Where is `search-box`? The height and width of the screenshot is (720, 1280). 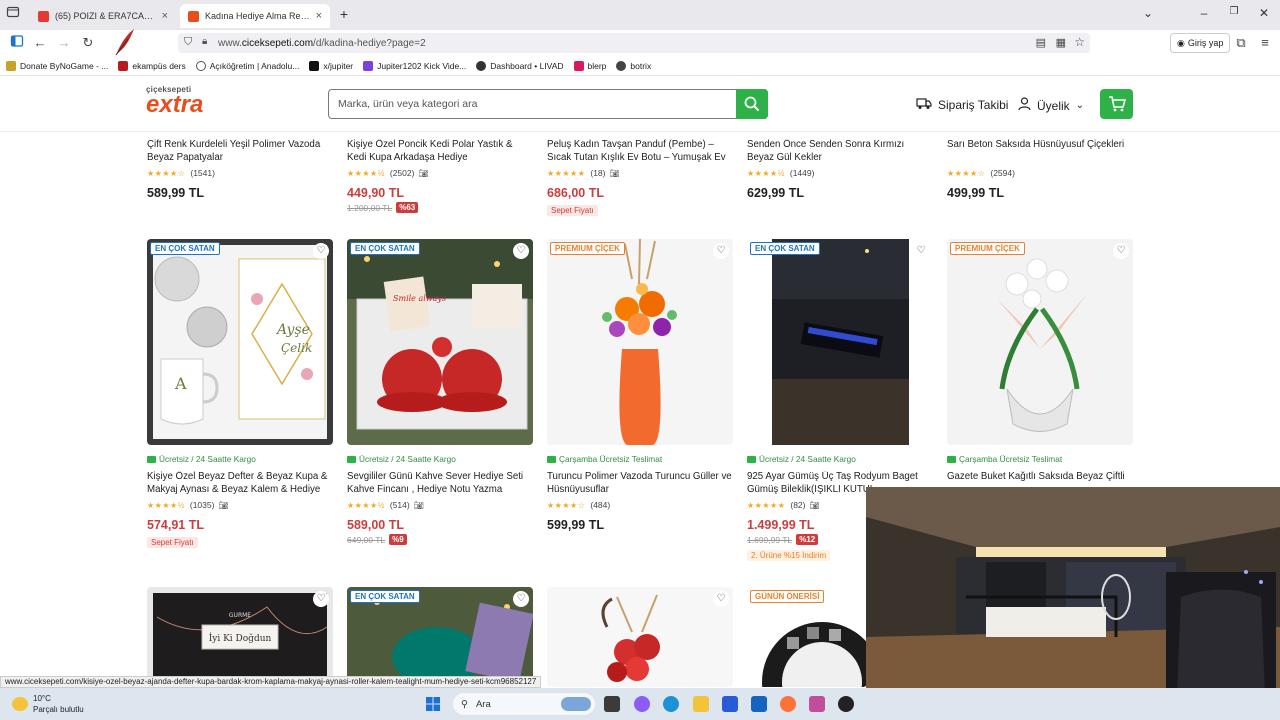 search-box is located at coordinates (548, 104).